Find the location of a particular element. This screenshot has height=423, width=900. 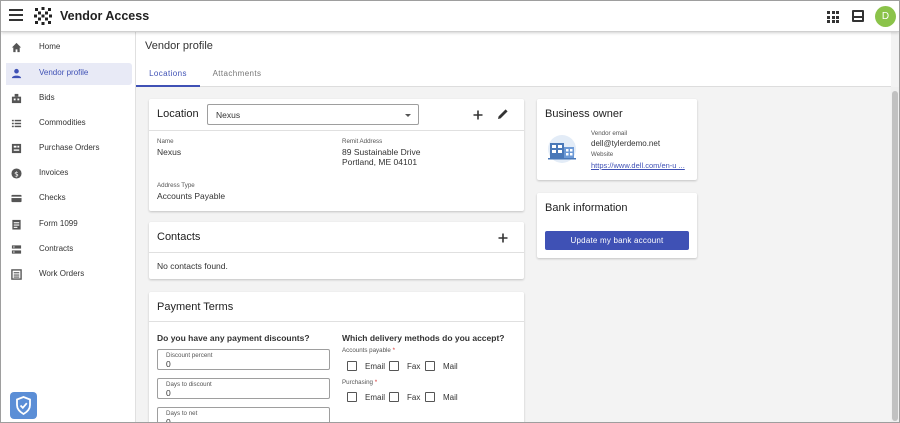

edit-pencil-icon is located at coordinates (503, 114).